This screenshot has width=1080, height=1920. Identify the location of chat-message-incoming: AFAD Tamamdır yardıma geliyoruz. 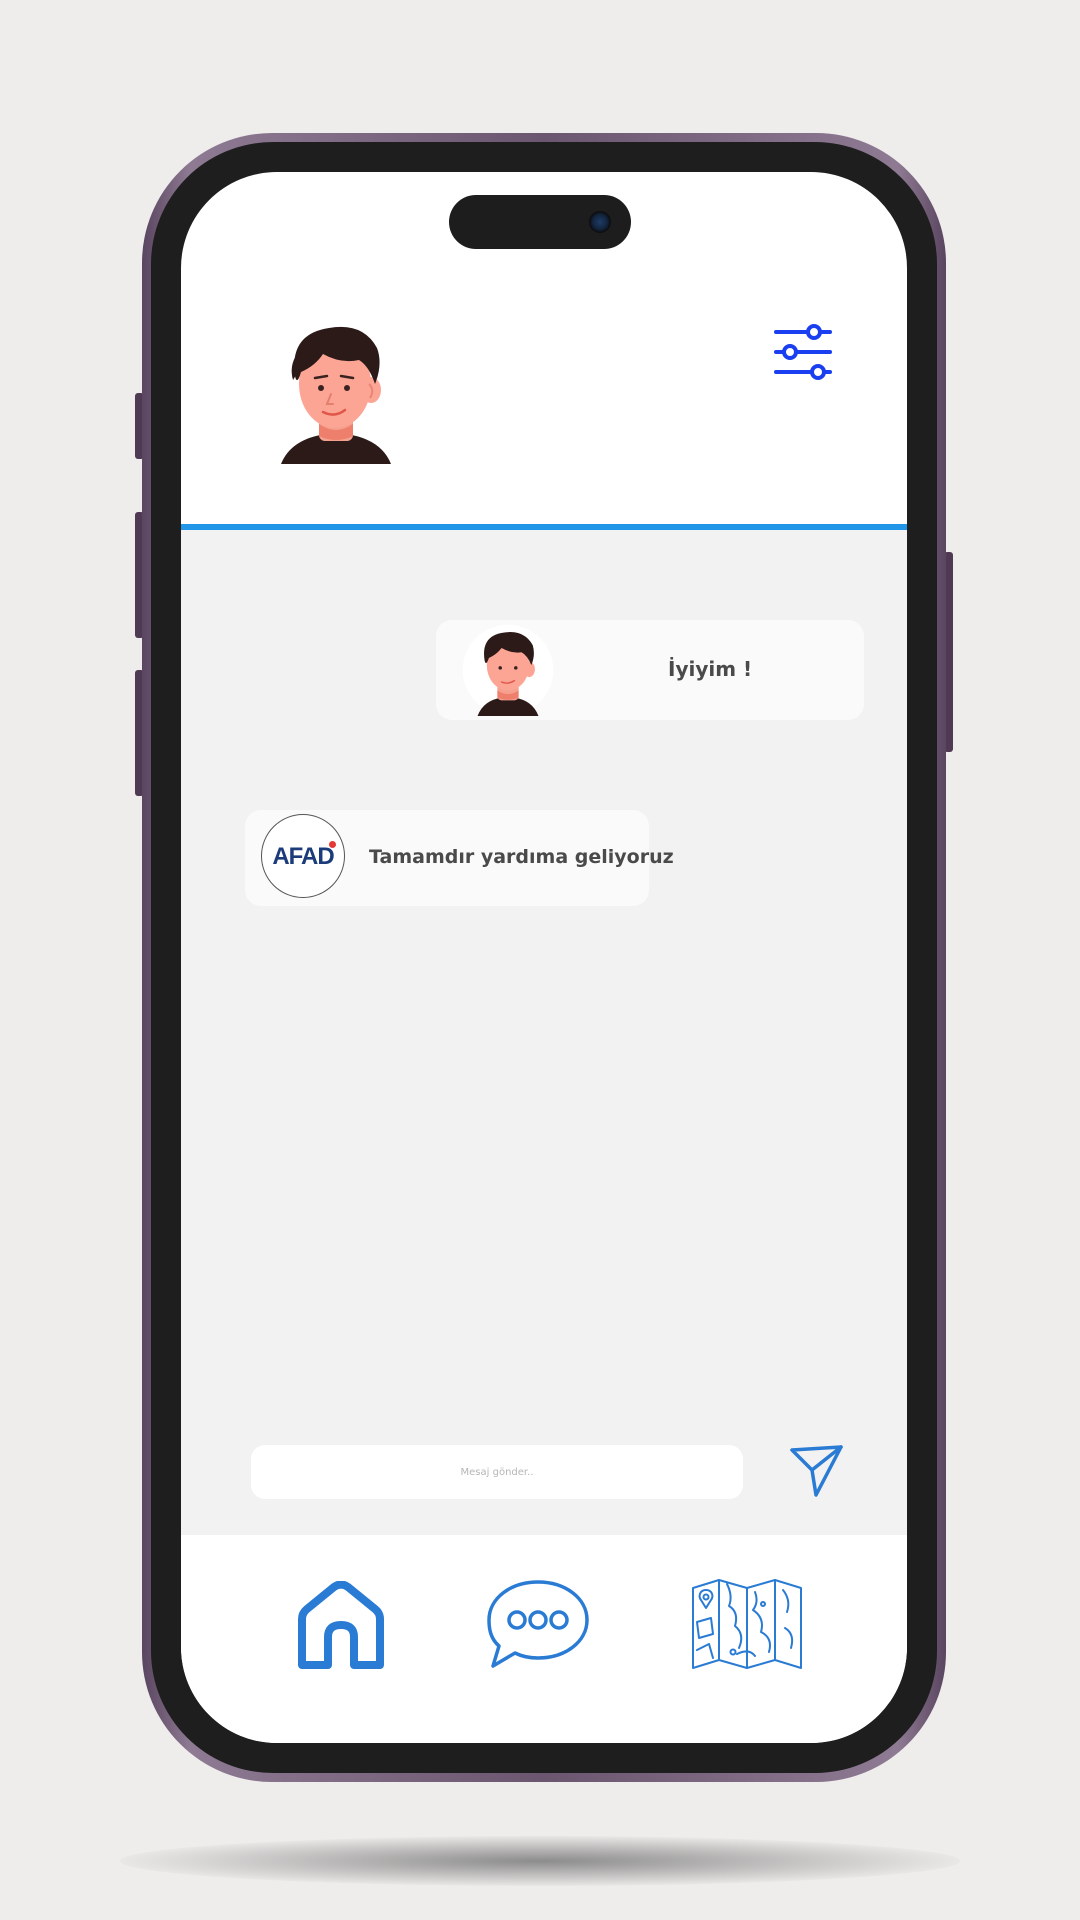
(459, 858).